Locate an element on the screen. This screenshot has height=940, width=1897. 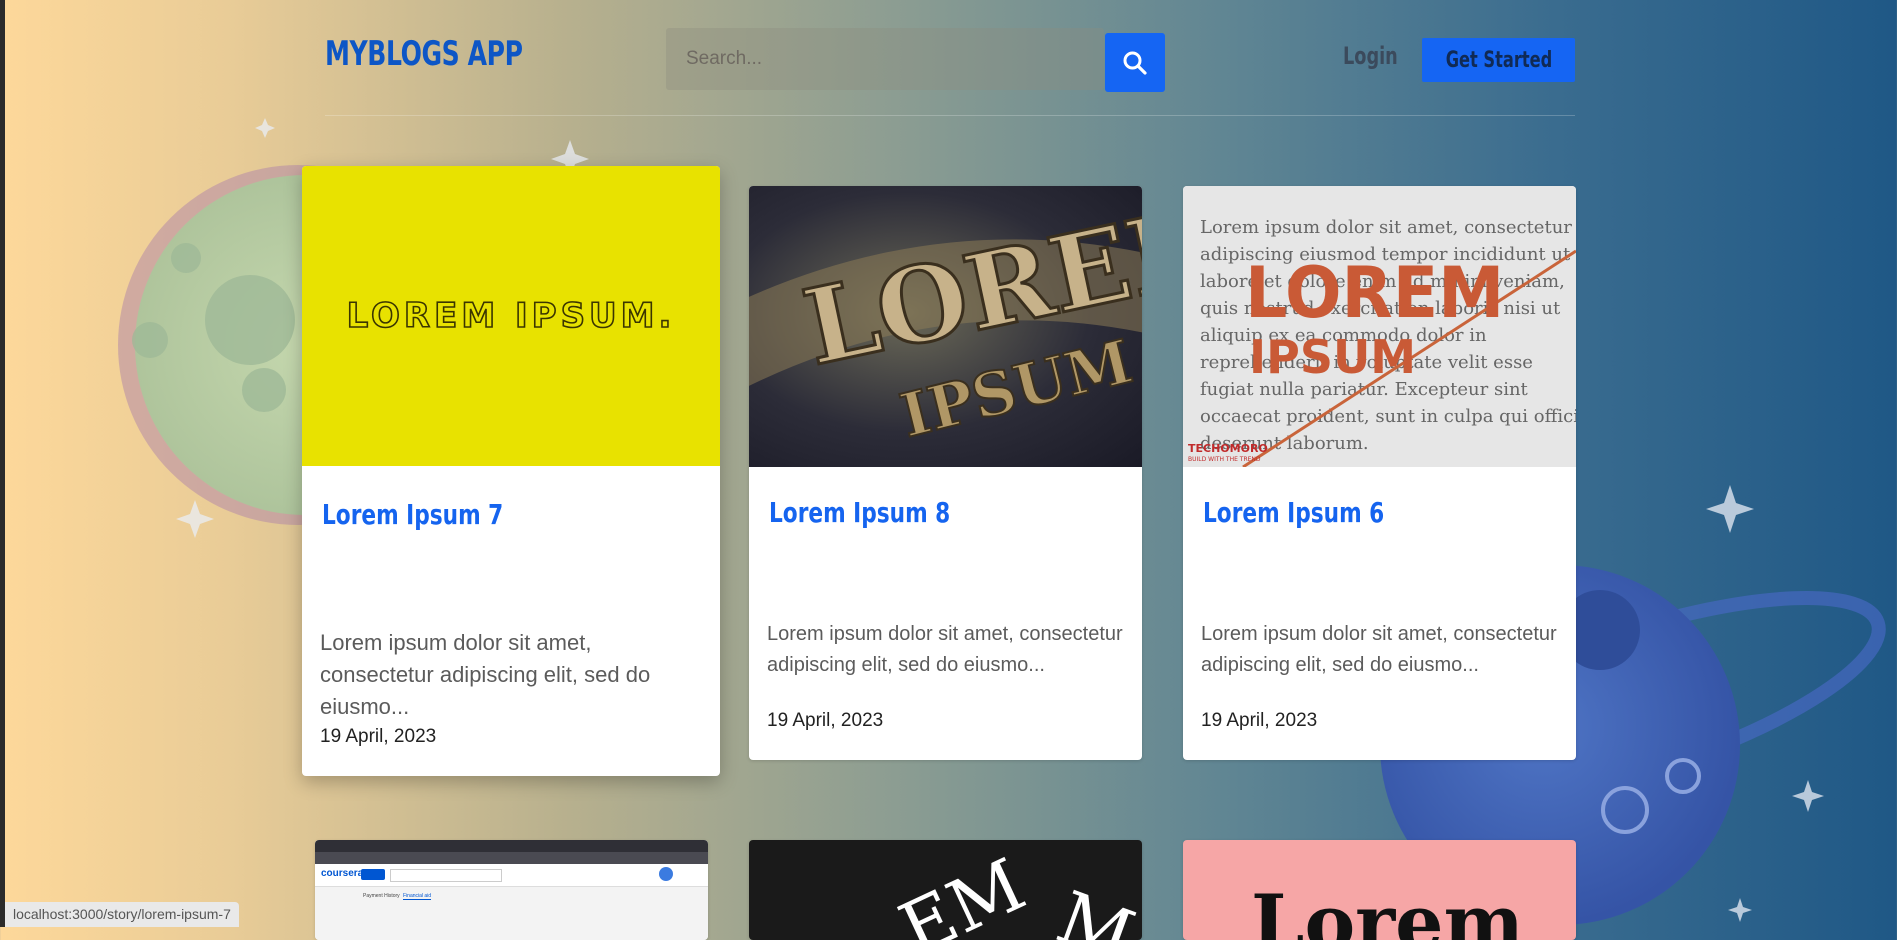
status-bar-url: localhost:3000/story/lorem-ipsum-7 is located at coordinates (122, 914).